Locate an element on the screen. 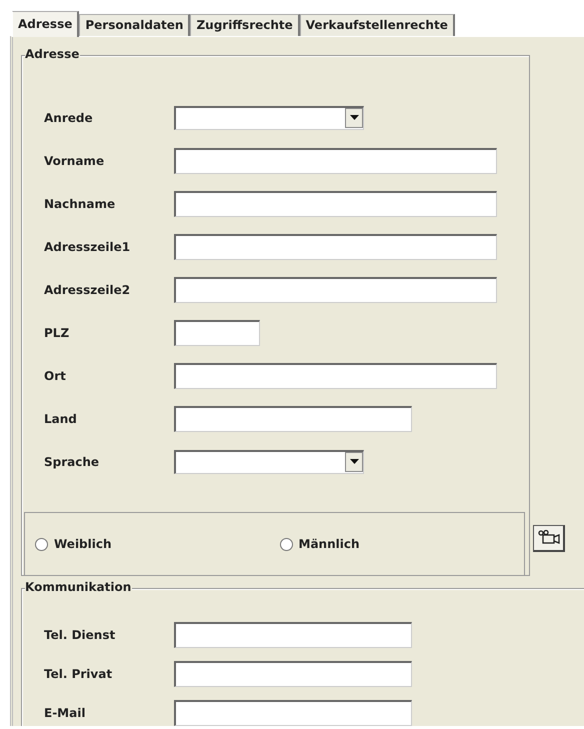  field-label: Adresszeile1 is located at coordinates (87, 247).